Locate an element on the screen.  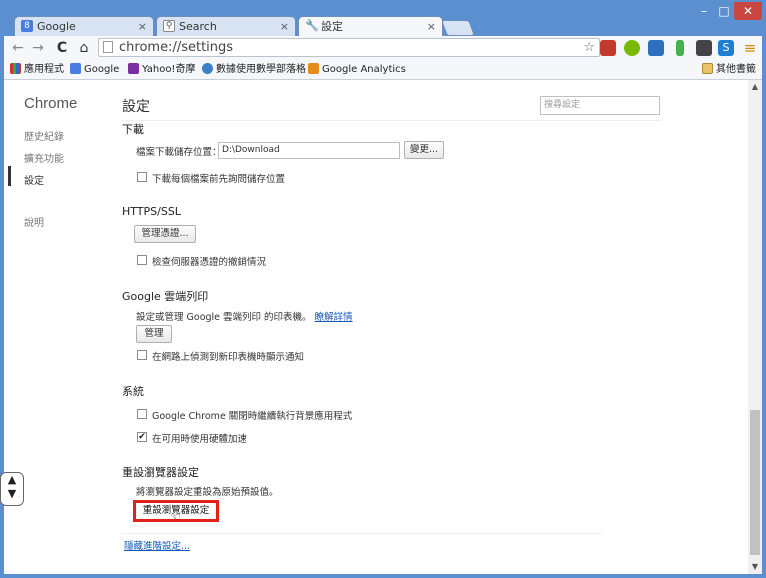
scroll-down-icon: ▼ is located at coordinates (755, 567).